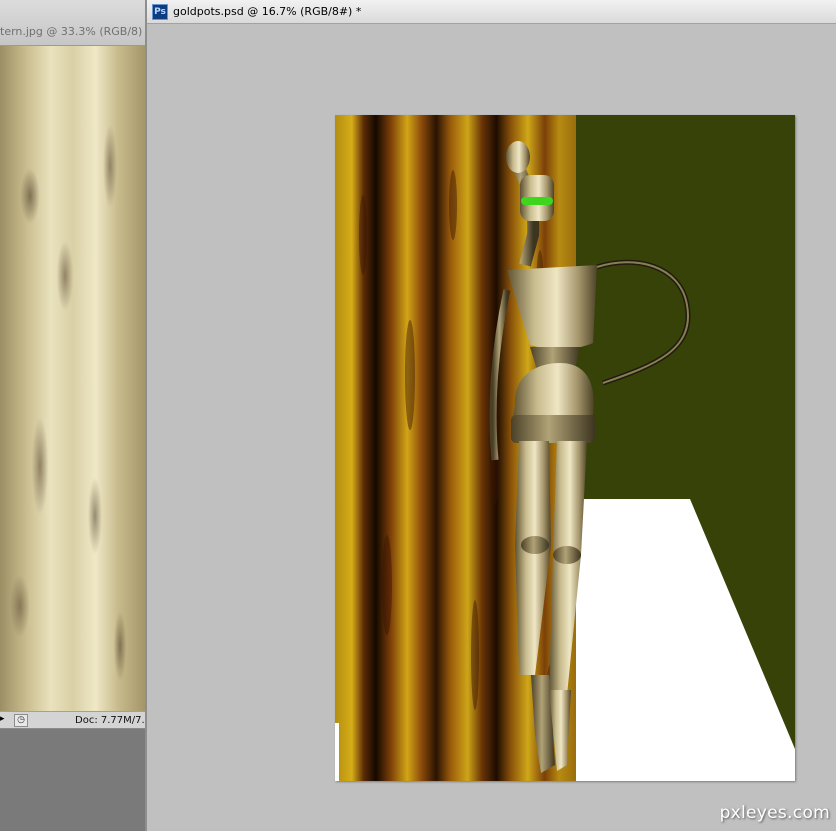 The height and width of the screenshot is (831, 836). What do you see at coordinates (21, 720) in the screenshot?
I see `status-info-icon: ◷` at bounding box center [21, 720].